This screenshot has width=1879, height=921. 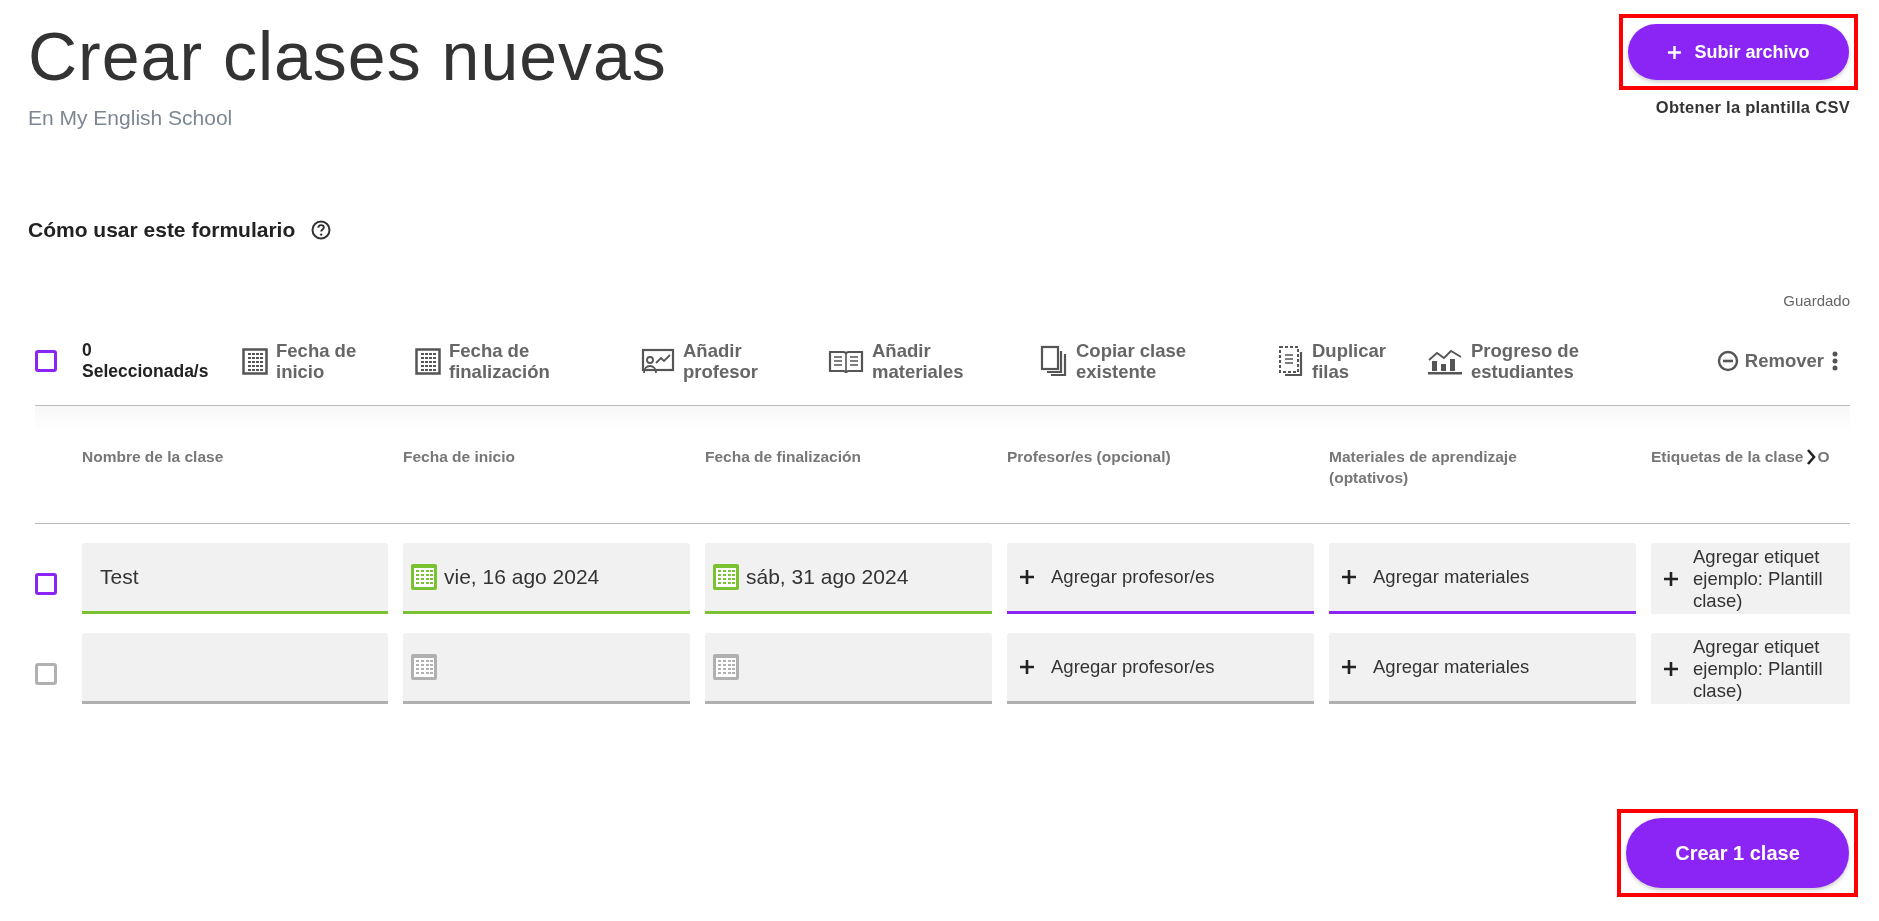 I want to click on remove-icon, so click(x=1727, y=361).